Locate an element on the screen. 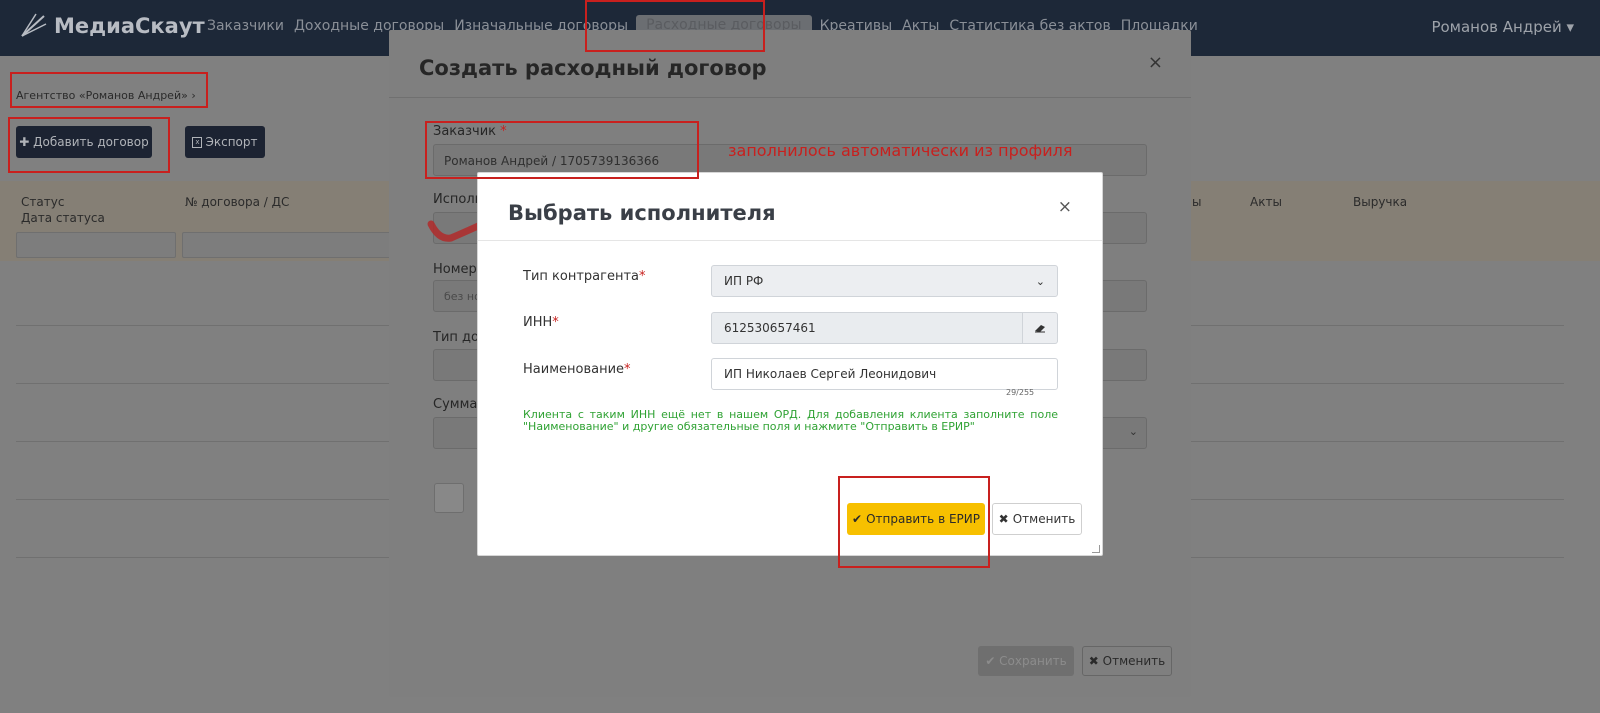 Image resolution: width=1600 pixels, height=713 pixels. annotation-note: заполнилось автоматически из профиля is located at coordinates (900, 150).